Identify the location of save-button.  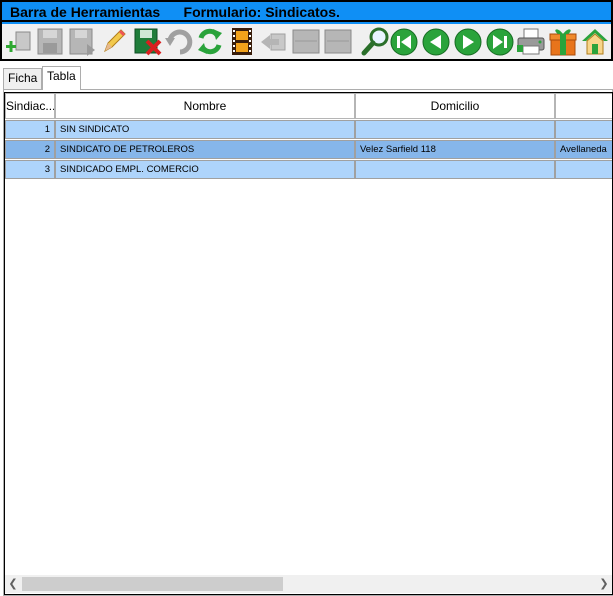
(50, 41).